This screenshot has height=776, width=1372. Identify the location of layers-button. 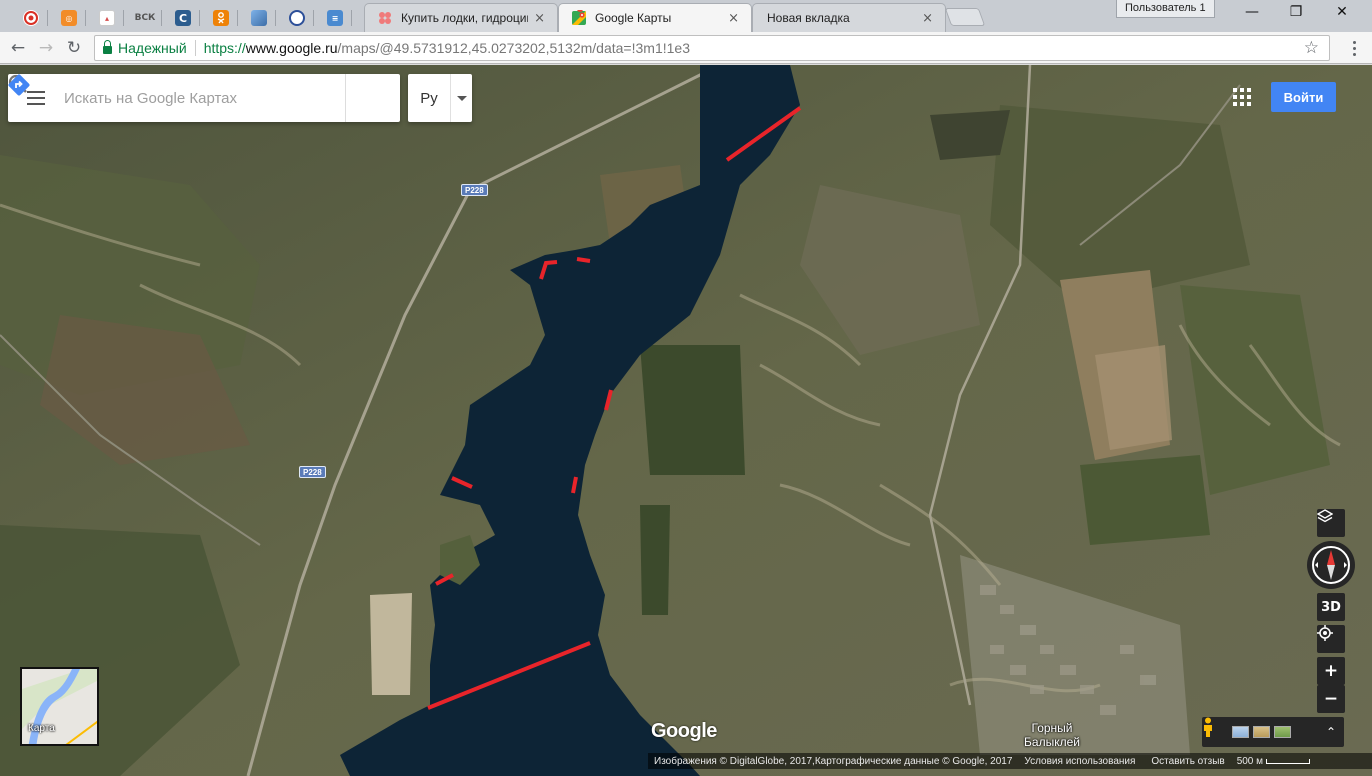
(1331, 523).